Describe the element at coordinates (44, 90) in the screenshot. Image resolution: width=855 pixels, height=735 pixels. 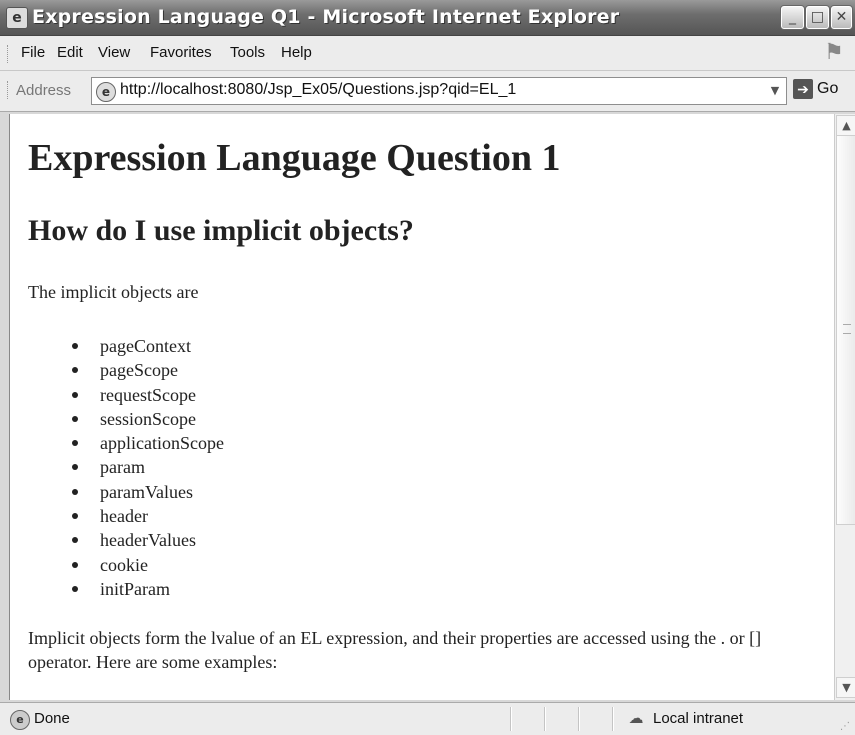
I see `address-label: Address` at that location.